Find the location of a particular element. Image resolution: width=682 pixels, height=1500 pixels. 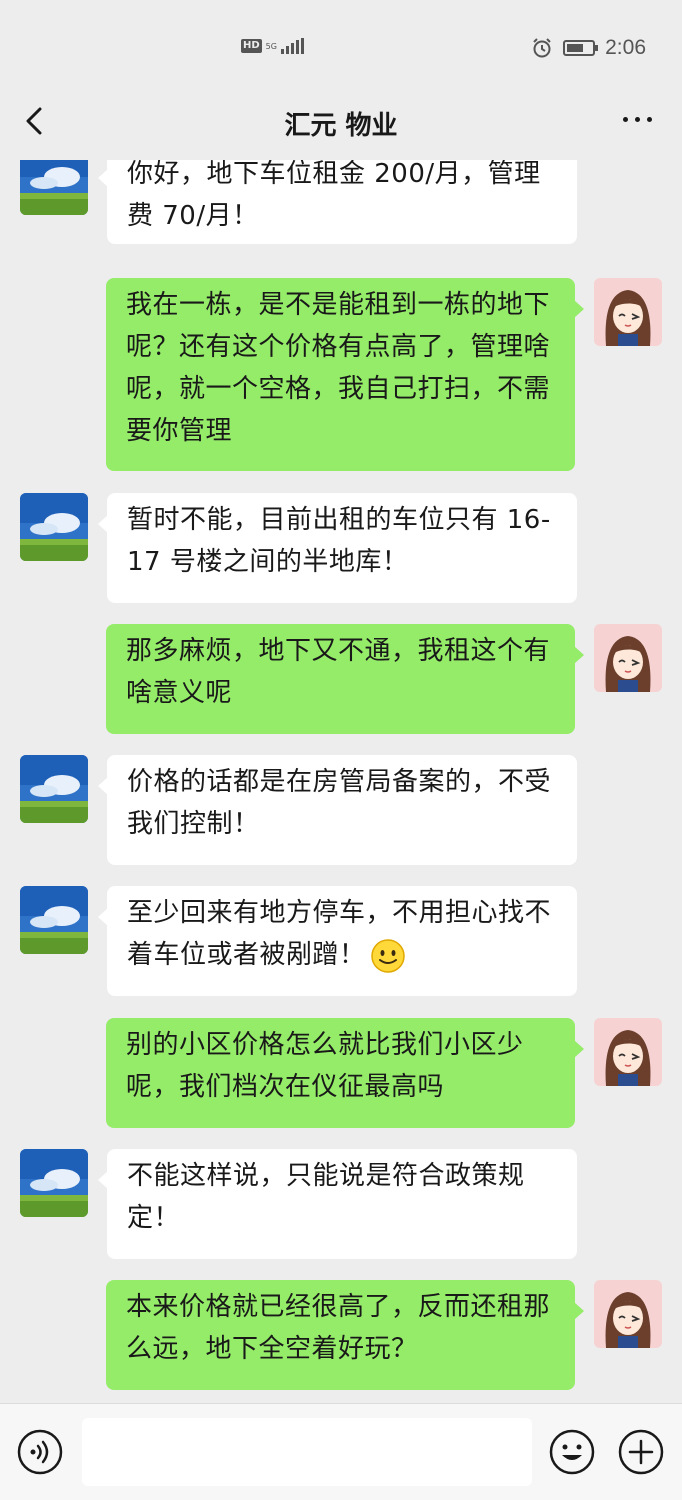

message-bubble: 价格的话都是在房管局备案的，不受我们控制！ is located at coordinates (337, 810).